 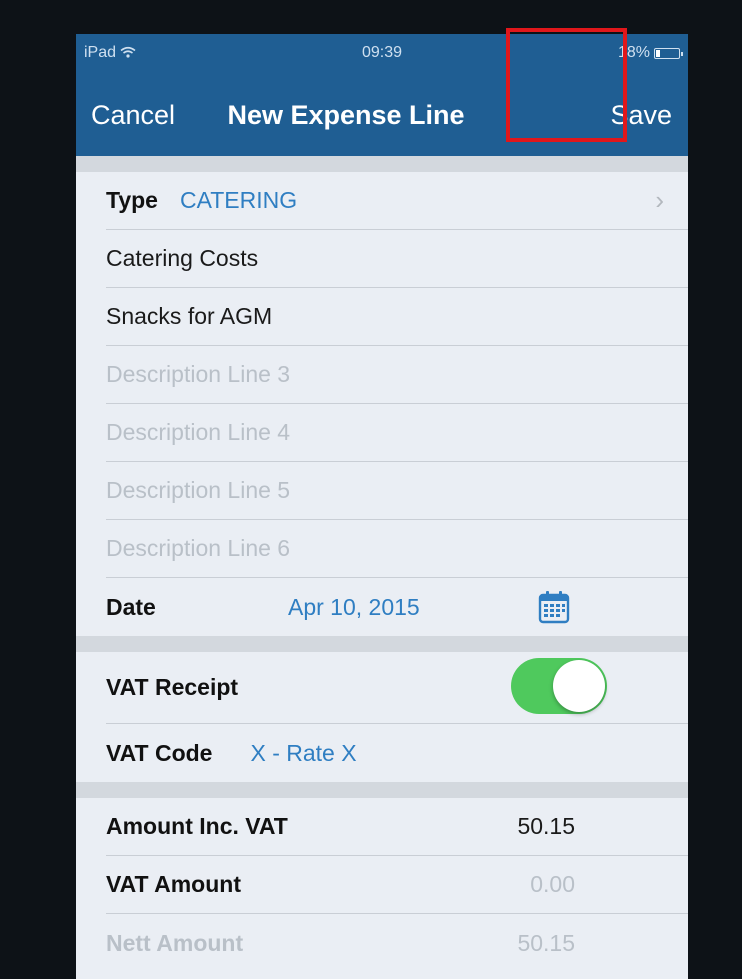 I want to click on nett-amount-value: 50.15, so click(x=546, y=942).